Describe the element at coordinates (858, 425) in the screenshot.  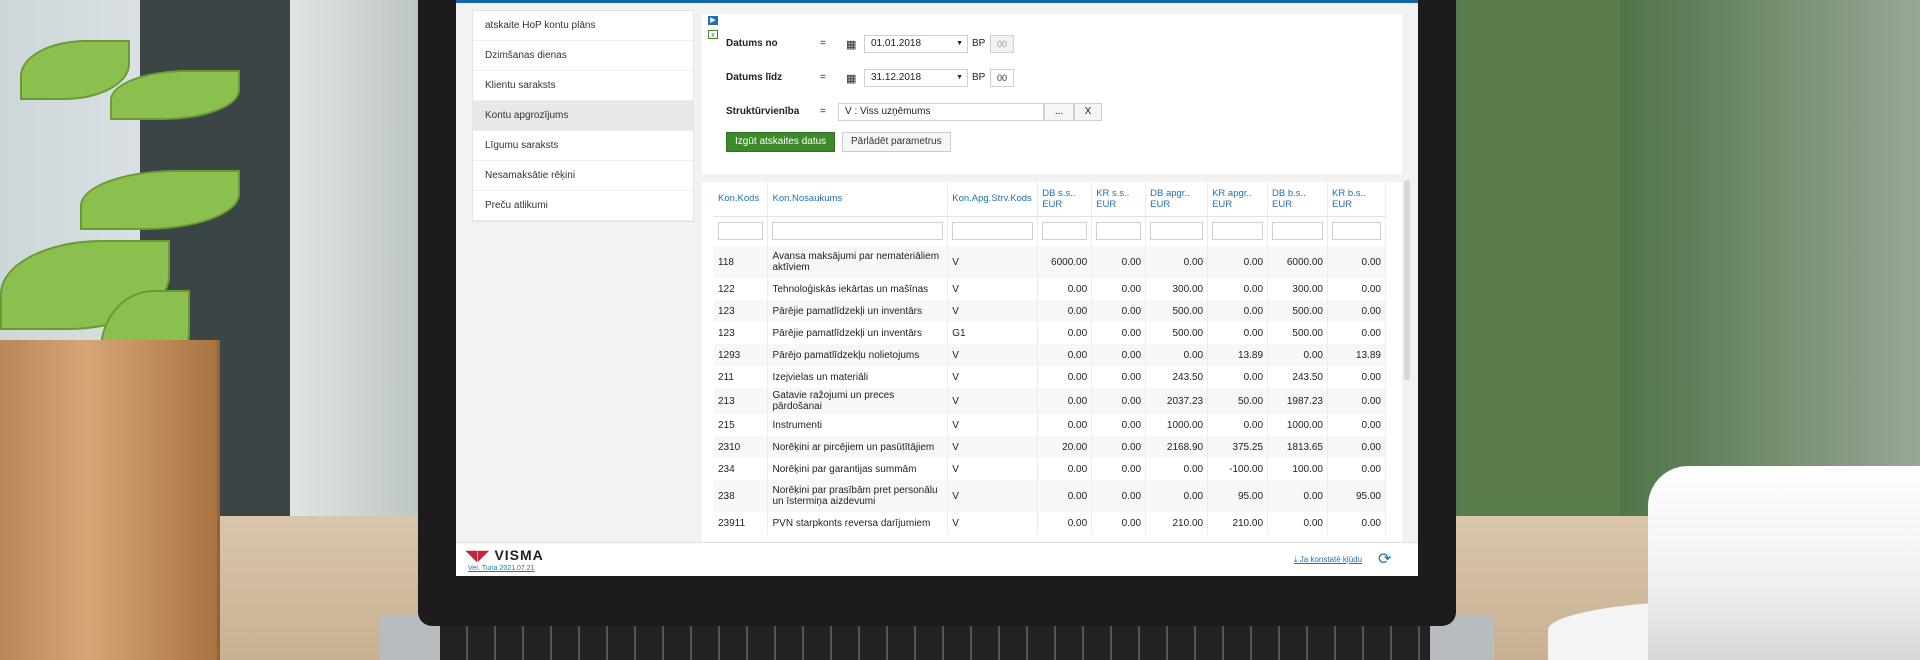
I see `table-cell: Instrumenti` at that location.